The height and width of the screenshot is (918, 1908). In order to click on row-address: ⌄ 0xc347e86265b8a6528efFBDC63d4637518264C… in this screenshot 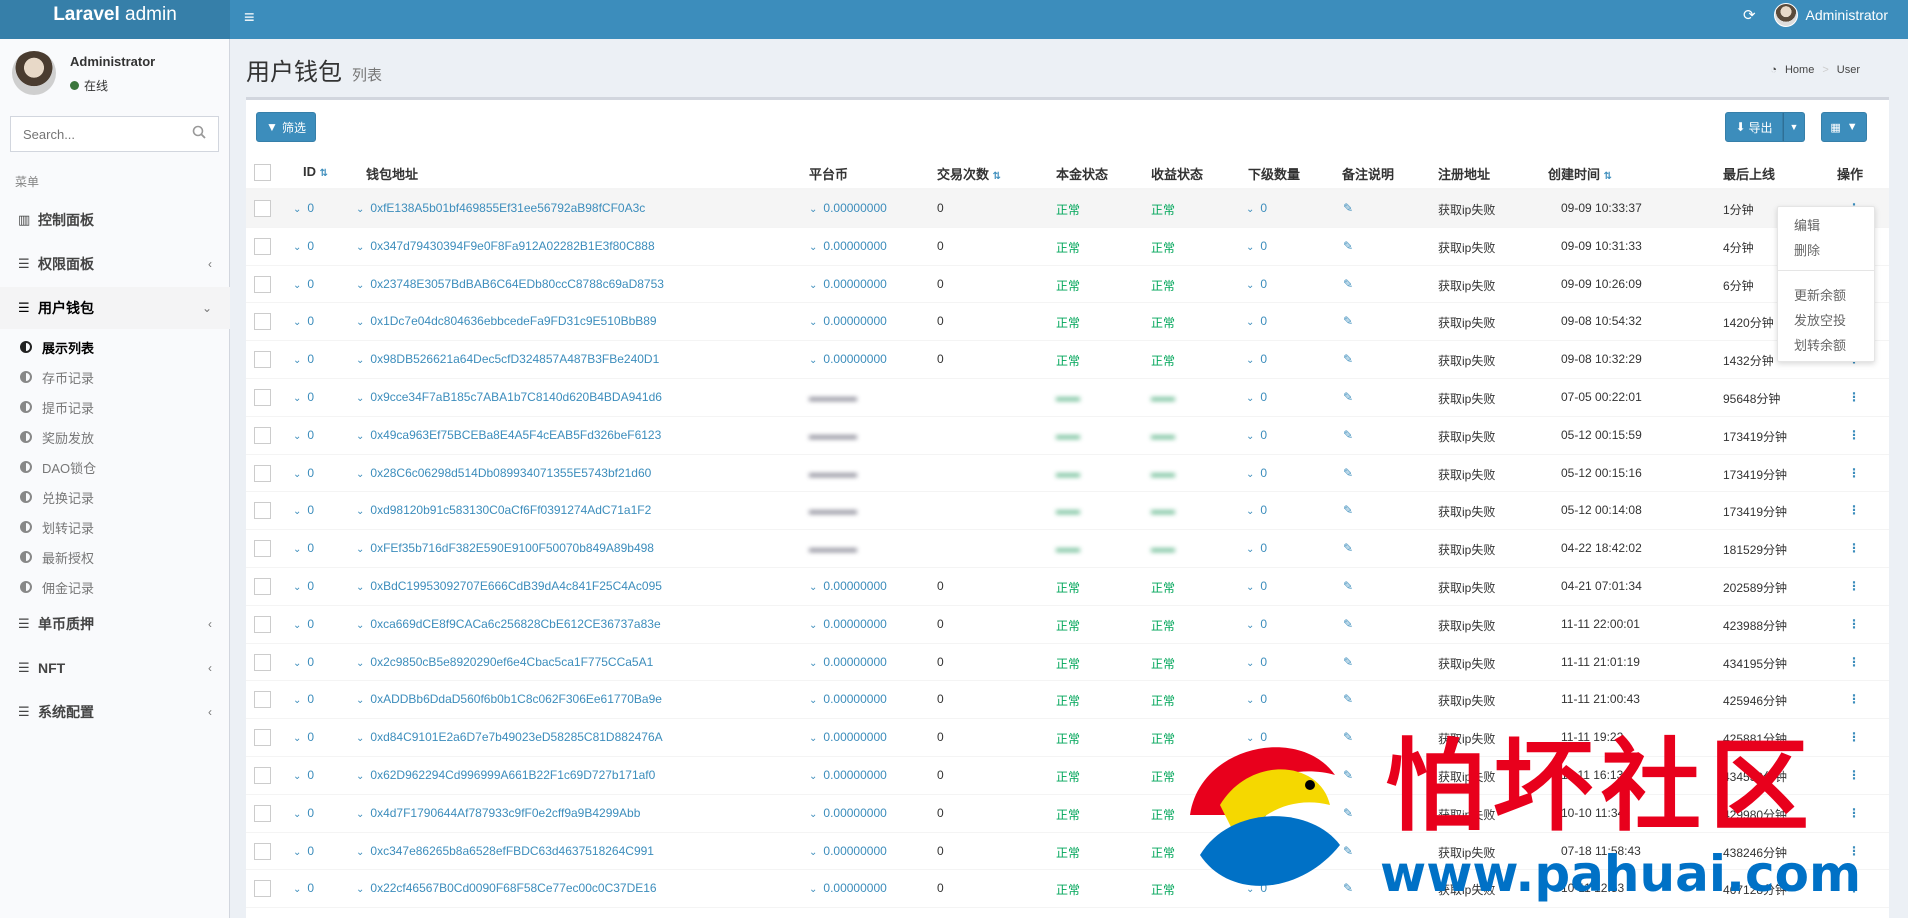, I will do `click(505, 851)`.